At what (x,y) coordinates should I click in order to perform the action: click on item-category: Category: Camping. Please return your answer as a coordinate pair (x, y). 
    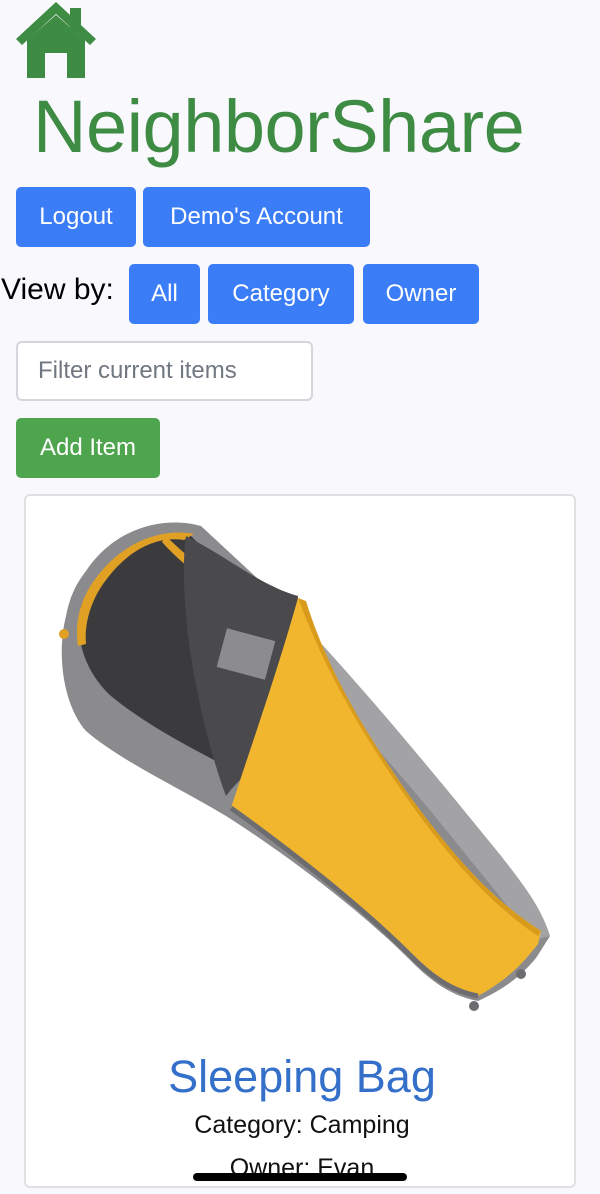
    Looking at the image, I should click on (302, 1125).